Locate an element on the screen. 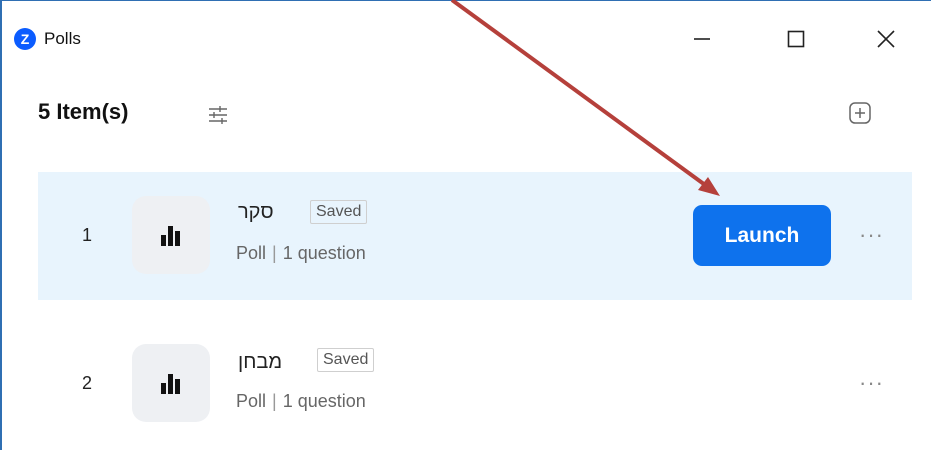  plus-square-icon is located at coordinates (860, 113).